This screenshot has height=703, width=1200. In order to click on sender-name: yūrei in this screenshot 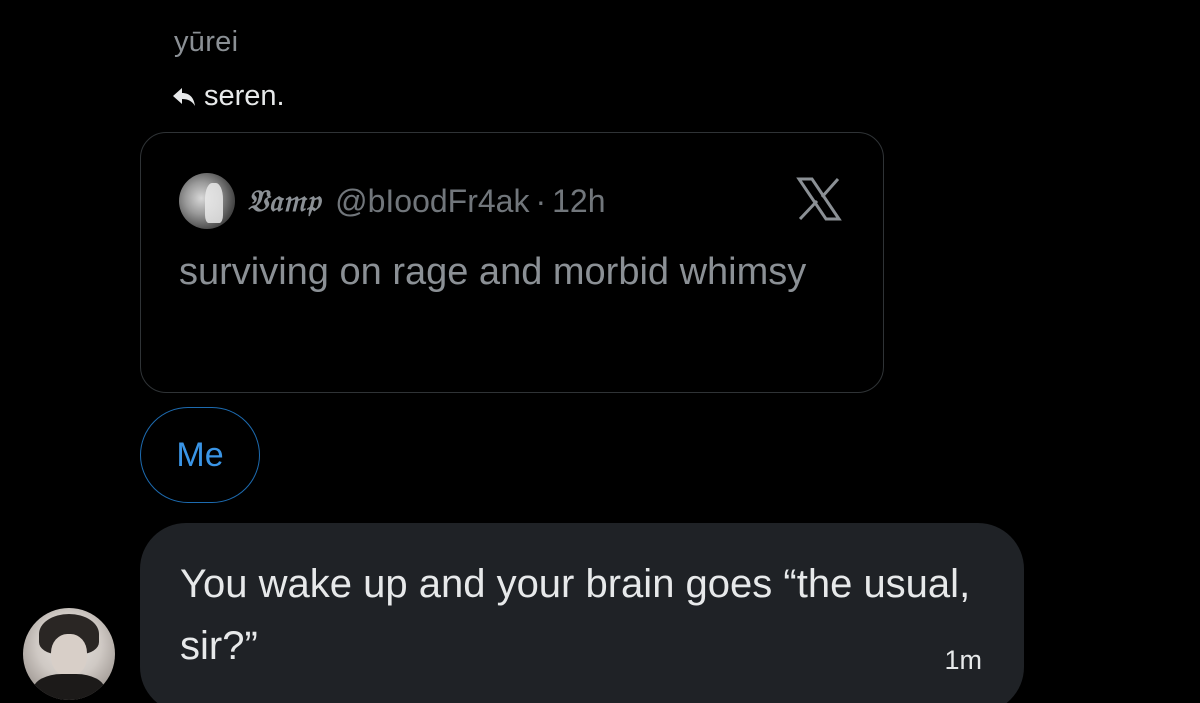, I will do `click(206, 42)`.